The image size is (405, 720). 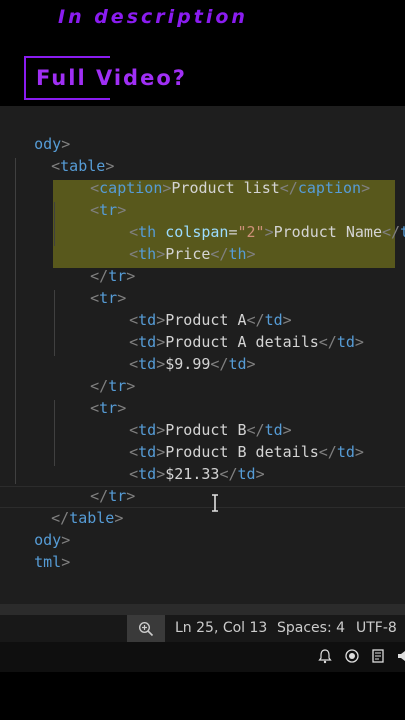 What do you see at coordinates (246, 342) in the screenshot?
I see `code-line: <td>Product A details</td>` at bounding box center [246, 342].